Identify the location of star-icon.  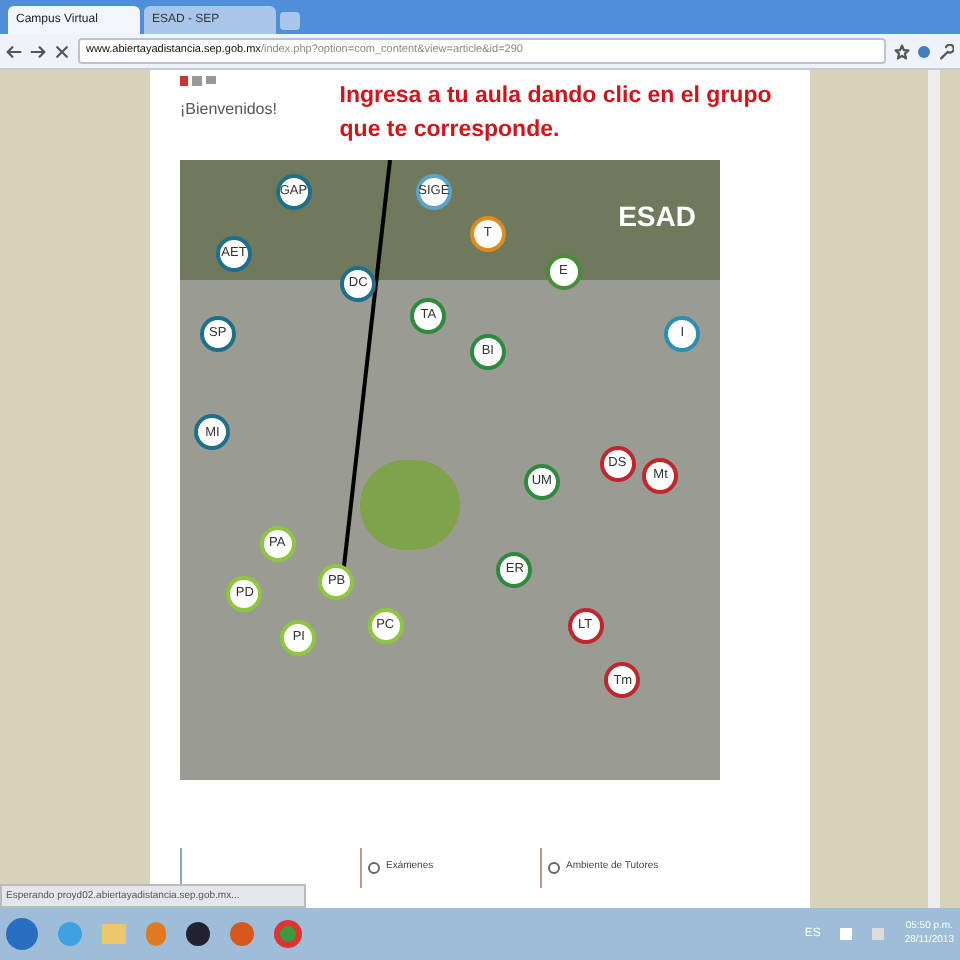
(902, 51).